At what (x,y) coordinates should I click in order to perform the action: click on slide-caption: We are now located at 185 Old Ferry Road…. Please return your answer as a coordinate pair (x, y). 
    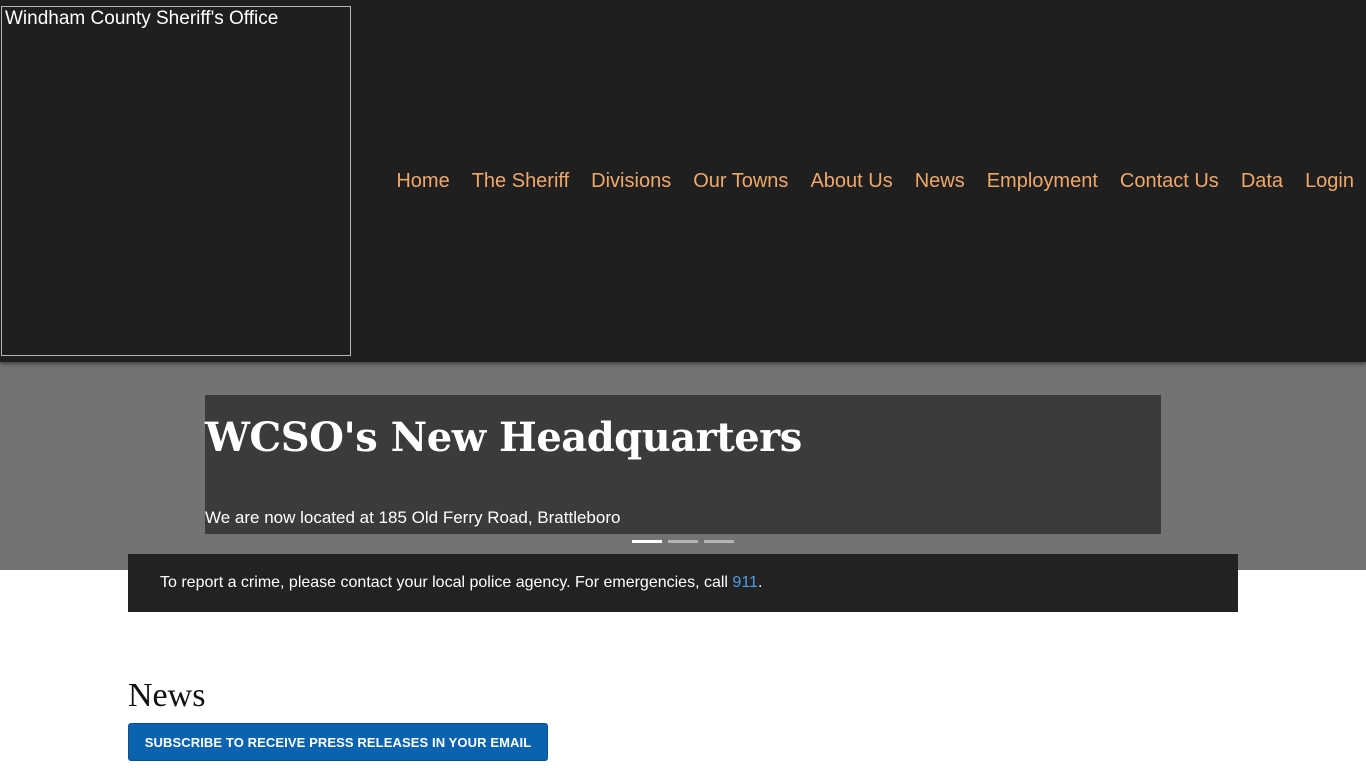
    Looking at the image, I should click on (413, 517).